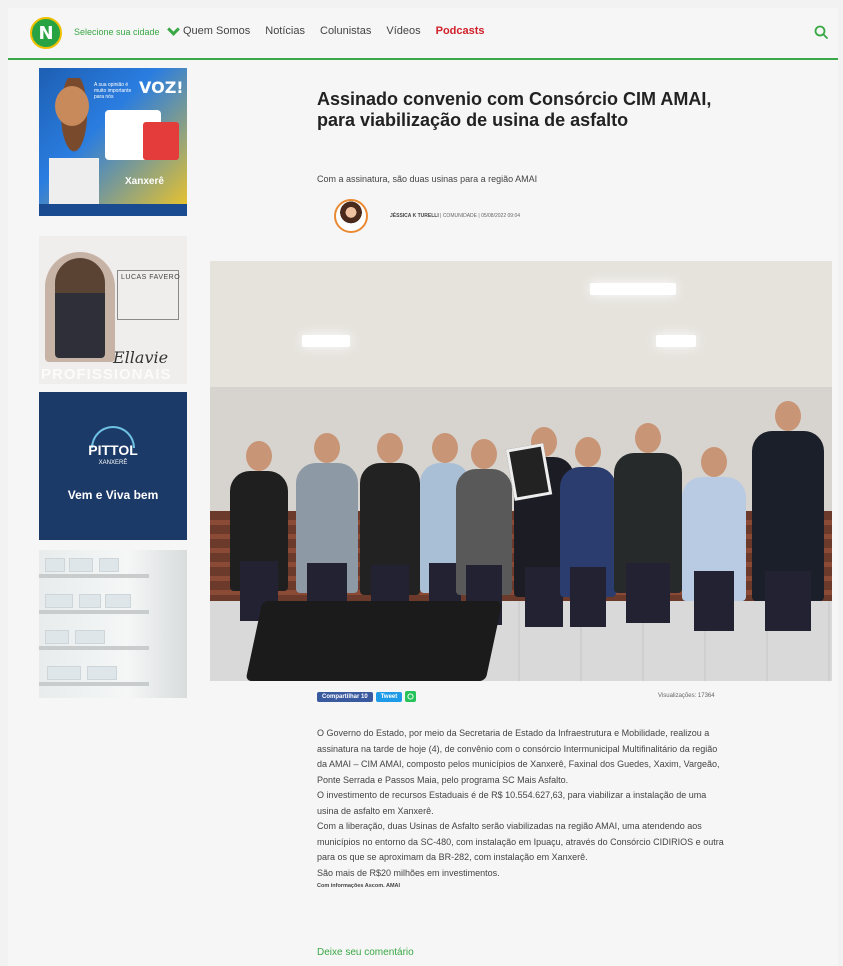 The image size is (843, 966). What do you see at coordinates (106, 374) in the screenshot?
I see `ad-band: PROFISSIONAIS` at bounding box center [106, 374].